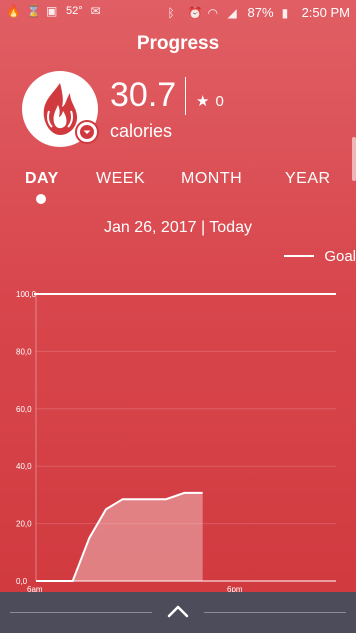 Image resolution: width=356 pixels, height=633 pixels. I want to click on chevron-down-icon, so click(87, 132).